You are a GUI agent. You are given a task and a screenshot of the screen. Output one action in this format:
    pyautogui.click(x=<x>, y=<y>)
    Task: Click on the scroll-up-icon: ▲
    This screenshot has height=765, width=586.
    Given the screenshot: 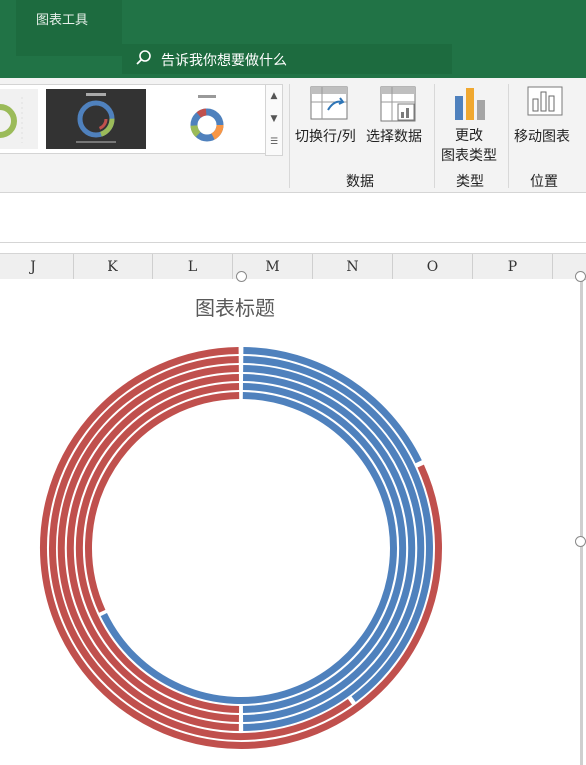 What is the action you would take?
    pyautogui.click(x=274, y=96)
    